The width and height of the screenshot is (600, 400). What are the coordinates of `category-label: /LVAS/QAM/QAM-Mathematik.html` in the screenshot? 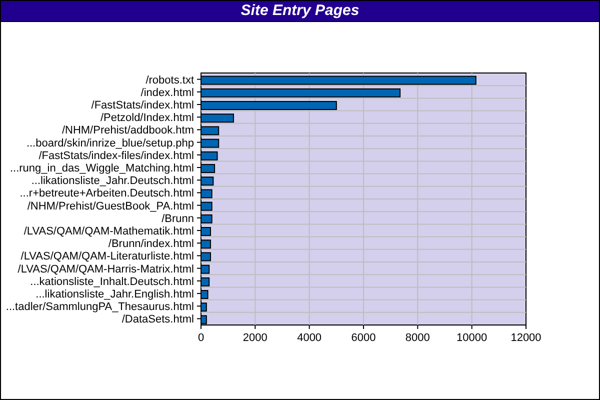 It's located at (109, 232).